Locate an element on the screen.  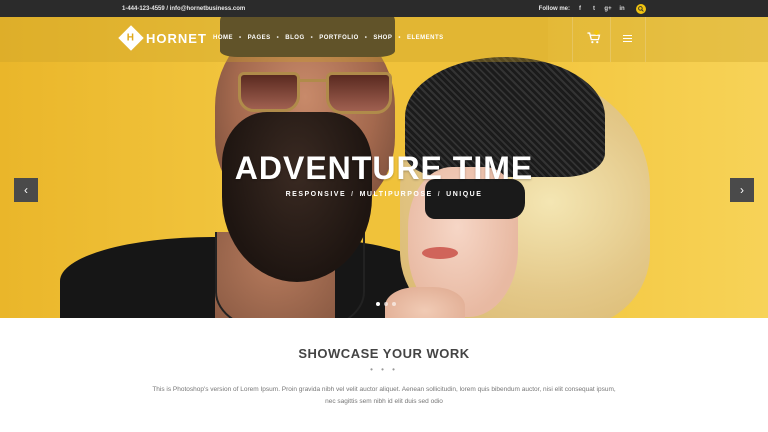
chevron-right-icon: › is located at coordinates (742, 190).